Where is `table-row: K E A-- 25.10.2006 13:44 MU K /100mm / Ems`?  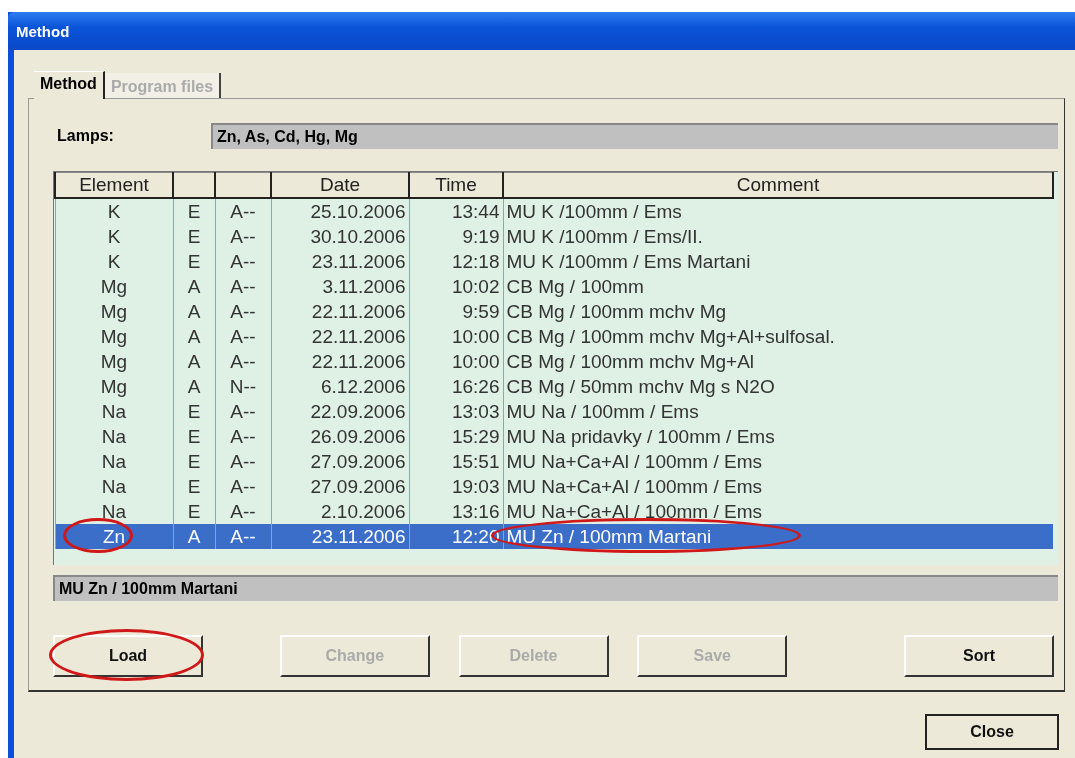 table-row: K E A-- 25.10.2006 13:44 MU K /100mm / Ems is located at coordinates (554, 211).